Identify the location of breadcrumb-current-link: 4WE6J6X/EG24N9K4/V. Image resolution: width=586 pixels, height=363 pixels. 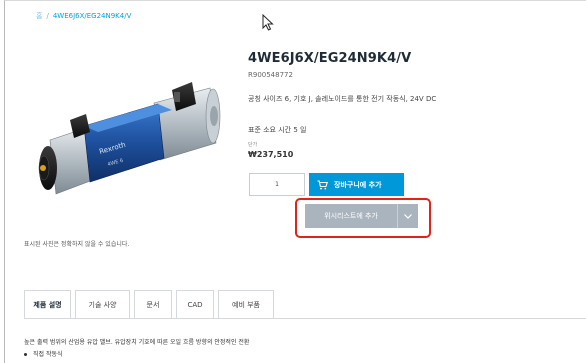
(92, 16).